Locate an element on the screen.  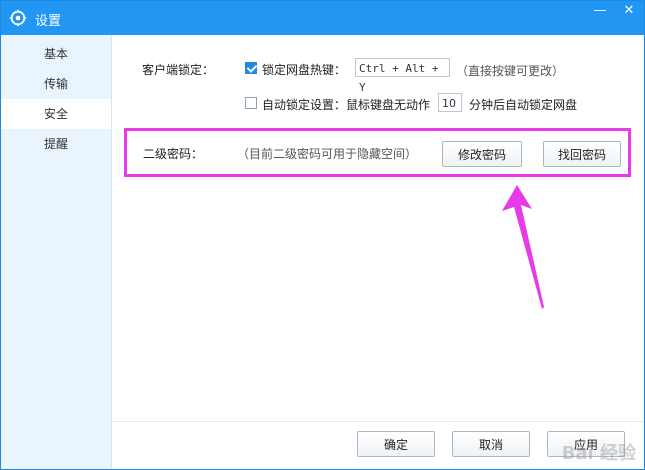
hotkey-checkbox-label: 锁定网盘热键： is located at coordinates (304, 70).